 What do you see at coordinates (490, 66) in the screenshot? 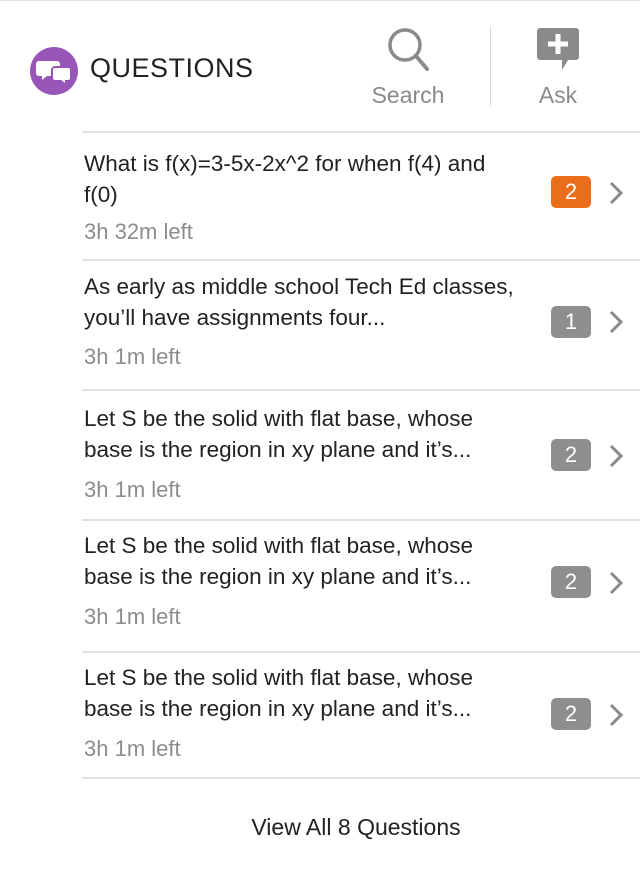
I see `header-divider` at bounding box center [490, 66].